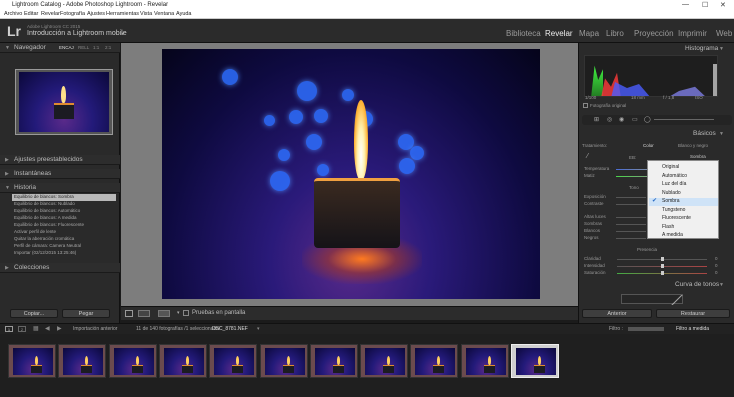 This screenshot has height=397, width=734. I want to click on window-1-button: 1, so click(9, 329).